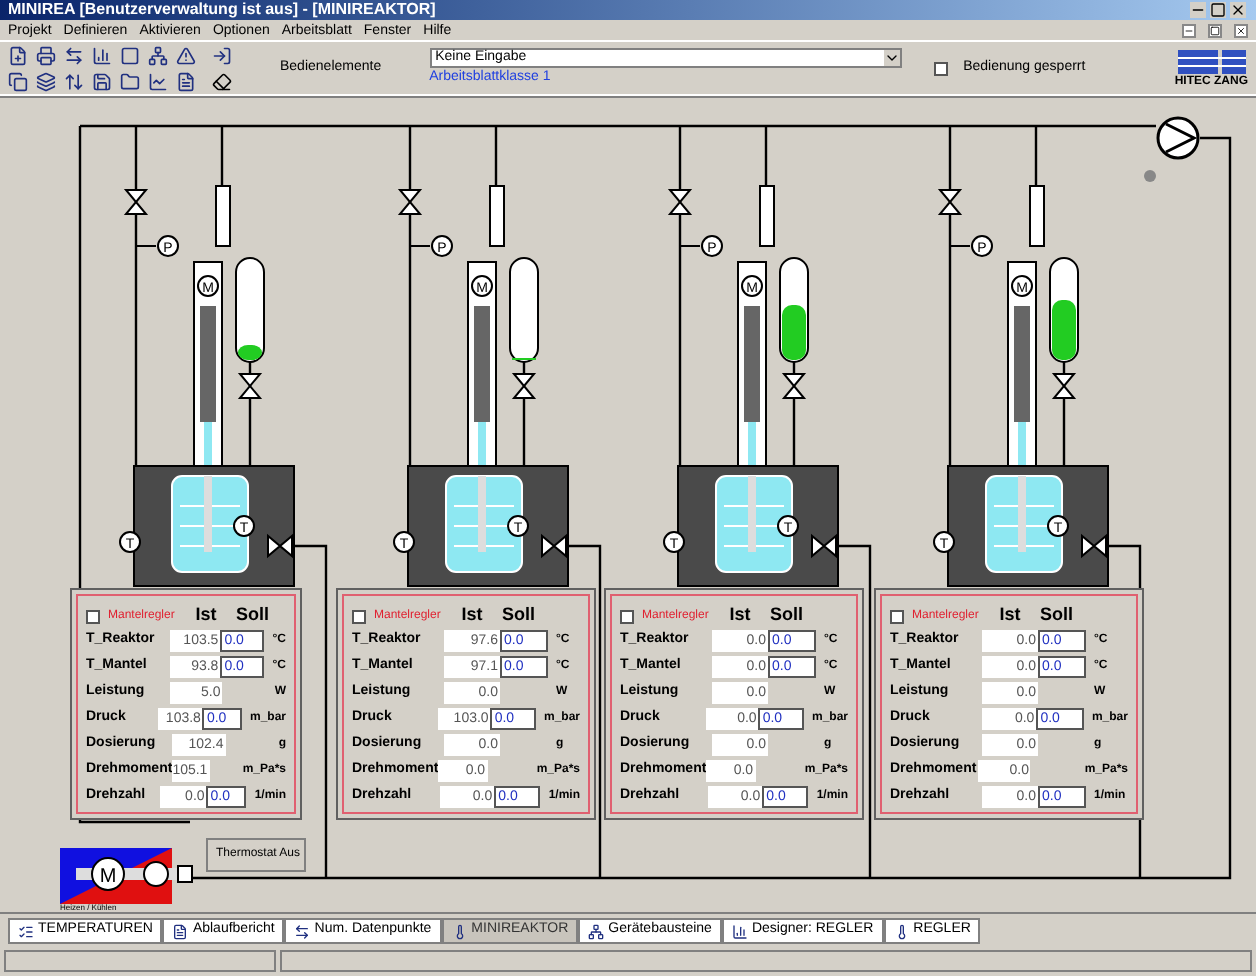 This screenshot has width=1256, height=976. Describe the element at coordinates (102, 81) in the screenshot. I see `save-icon` at that location.